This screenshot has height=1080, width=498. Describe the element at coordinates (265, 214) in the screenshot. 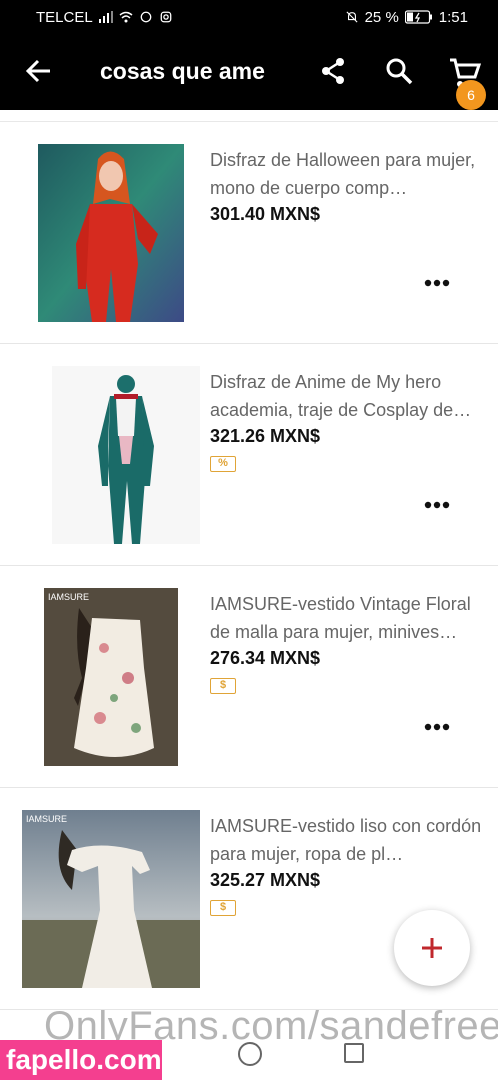

I see `item-price: 301.40 MXN$` at that location.